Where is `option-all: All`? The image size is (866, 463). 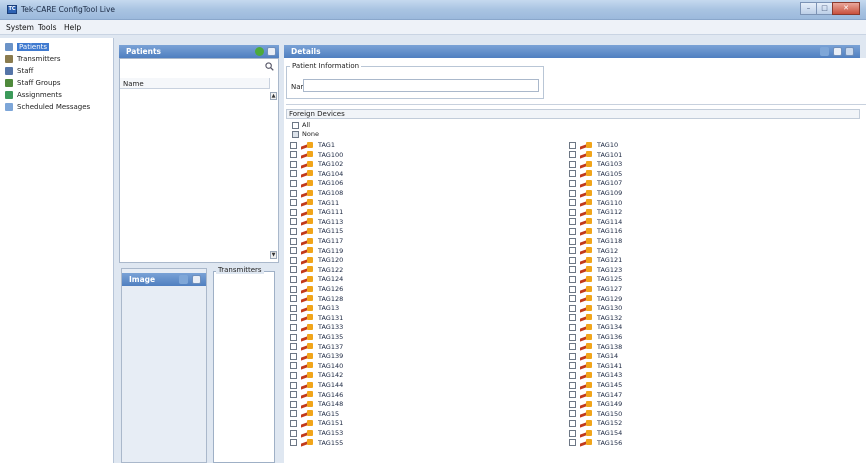
option-all: All is located at coordinates (301, 125).